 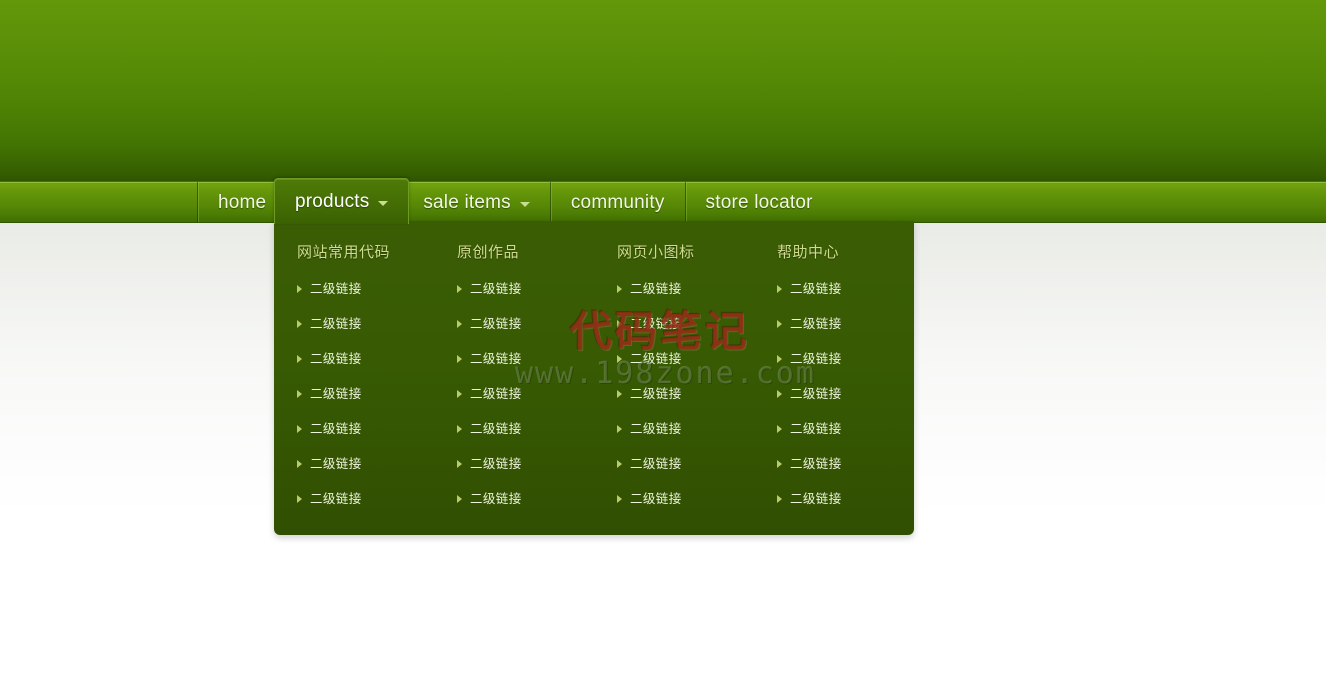 I want to click on nav-item-community: community, so click(x=617, y=202).